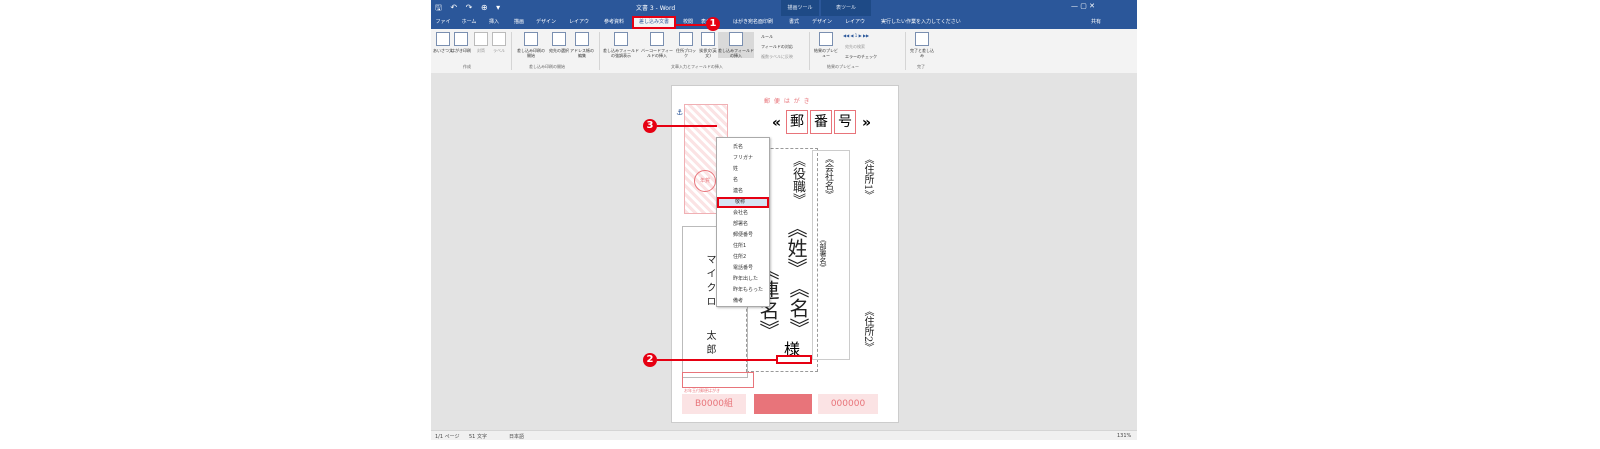 The width and height of the screenshot is (1600, 449). What do you see at coordinates (531, 39) in the screenshot?
I see `mail-merge-icon` at bounding box center [531, 39].